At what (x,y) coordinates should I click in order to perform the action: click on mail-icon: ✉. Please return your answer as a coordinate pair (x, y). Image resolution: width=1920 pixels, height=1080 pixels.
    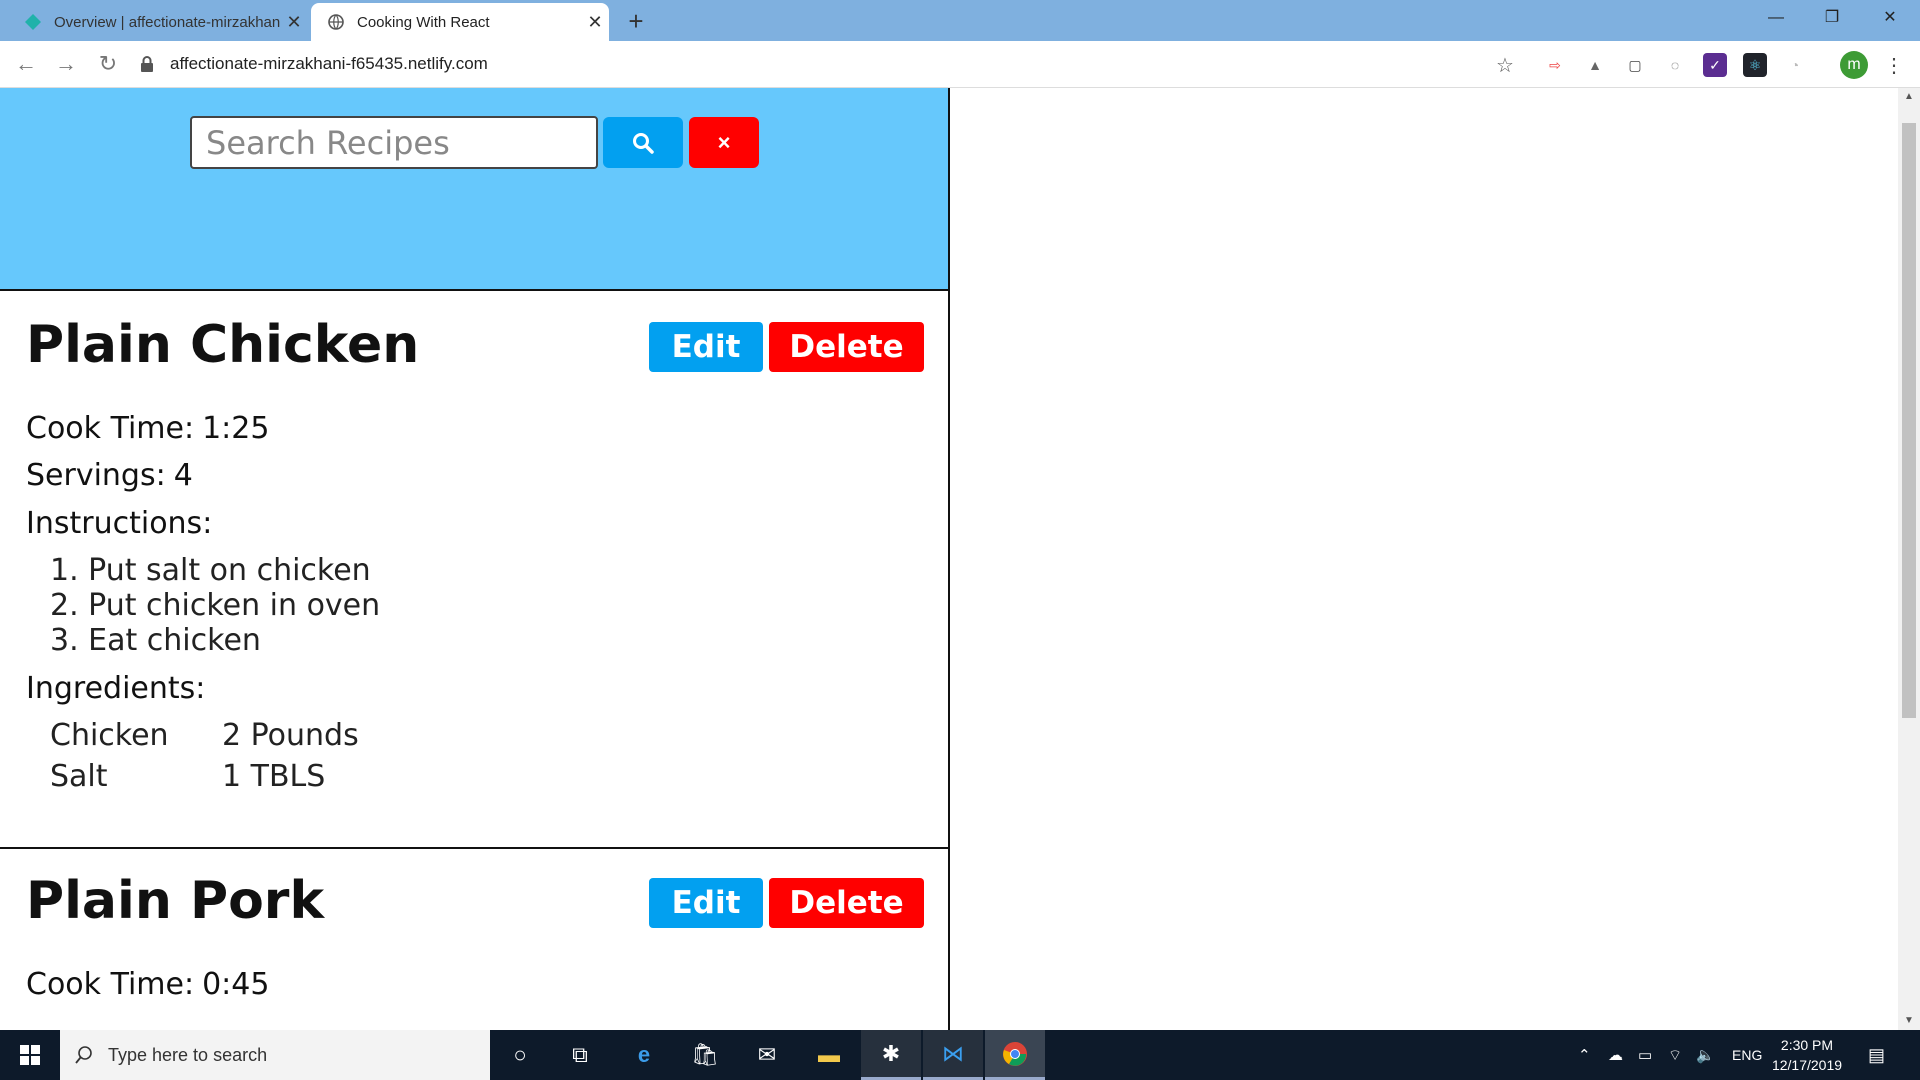
    Looking at the image, I should click on (767, 1055).